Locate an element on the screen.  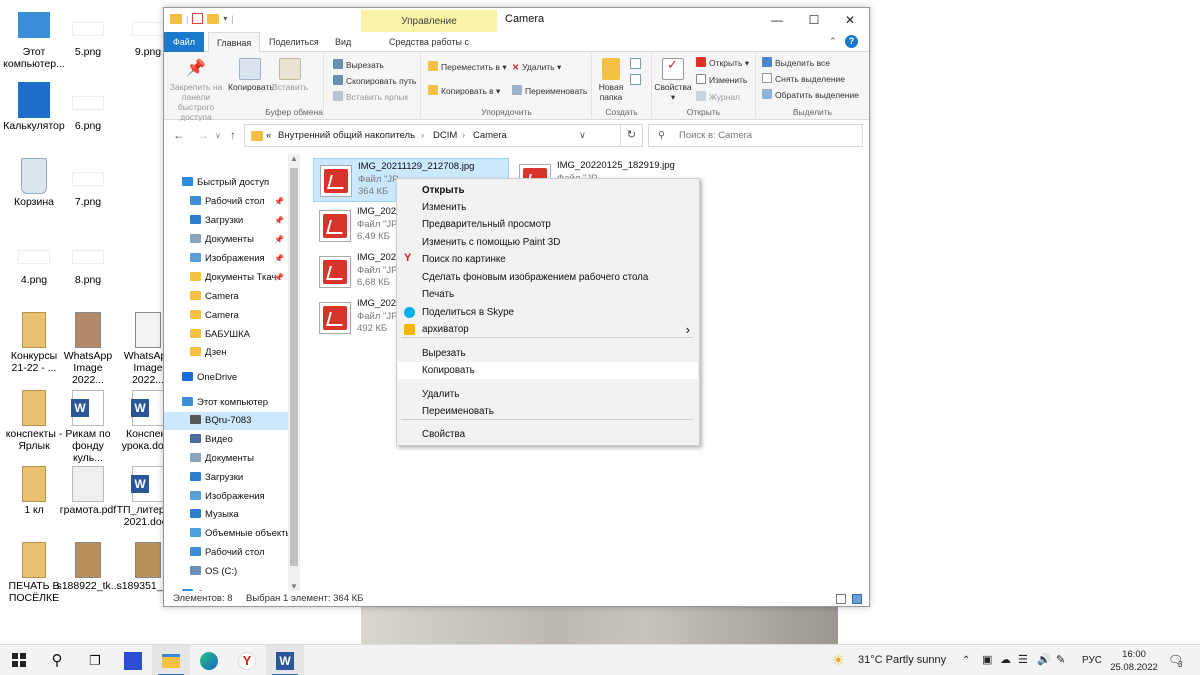
scroll-down-icon: ▼ is located at coordinates (294, 586).